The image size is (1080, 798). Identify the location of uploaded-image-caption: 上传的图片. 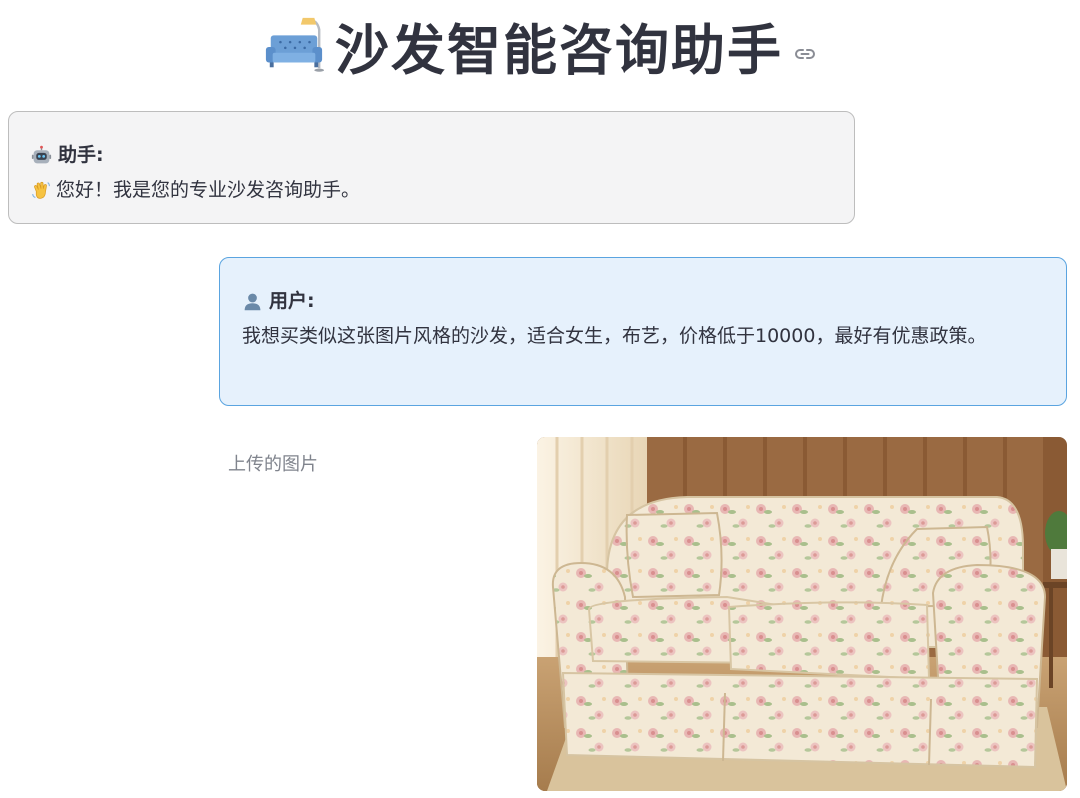
(273, 464).